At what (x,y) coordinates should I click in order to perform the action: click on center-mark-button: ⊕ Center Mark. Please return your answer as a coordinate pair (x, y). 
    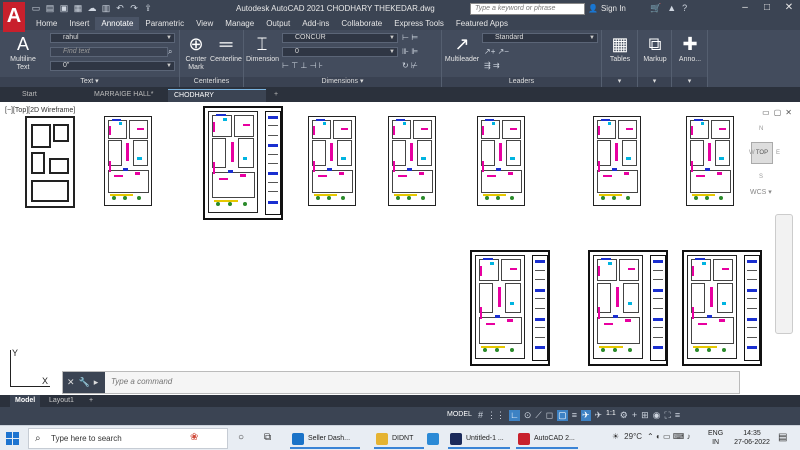
    Looking at the image, I should click on (196, 53).